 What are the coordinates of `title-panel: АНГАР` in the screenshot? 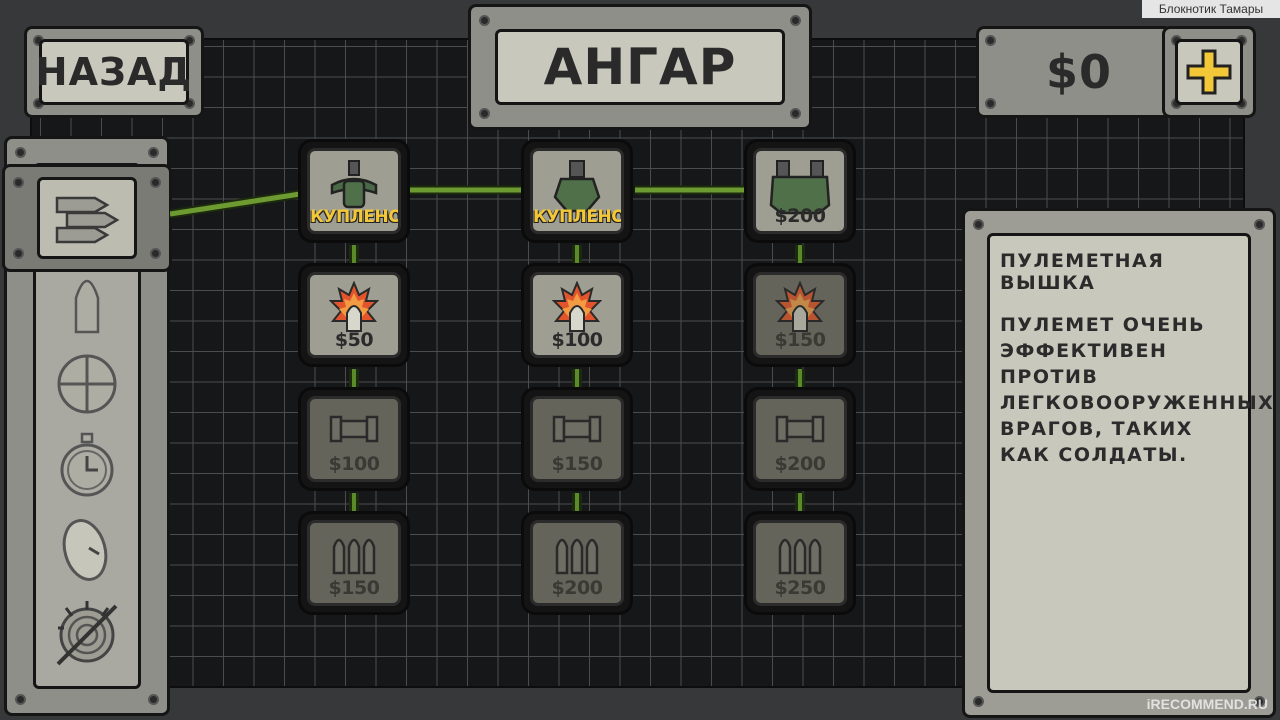 It's located at (640, 67).